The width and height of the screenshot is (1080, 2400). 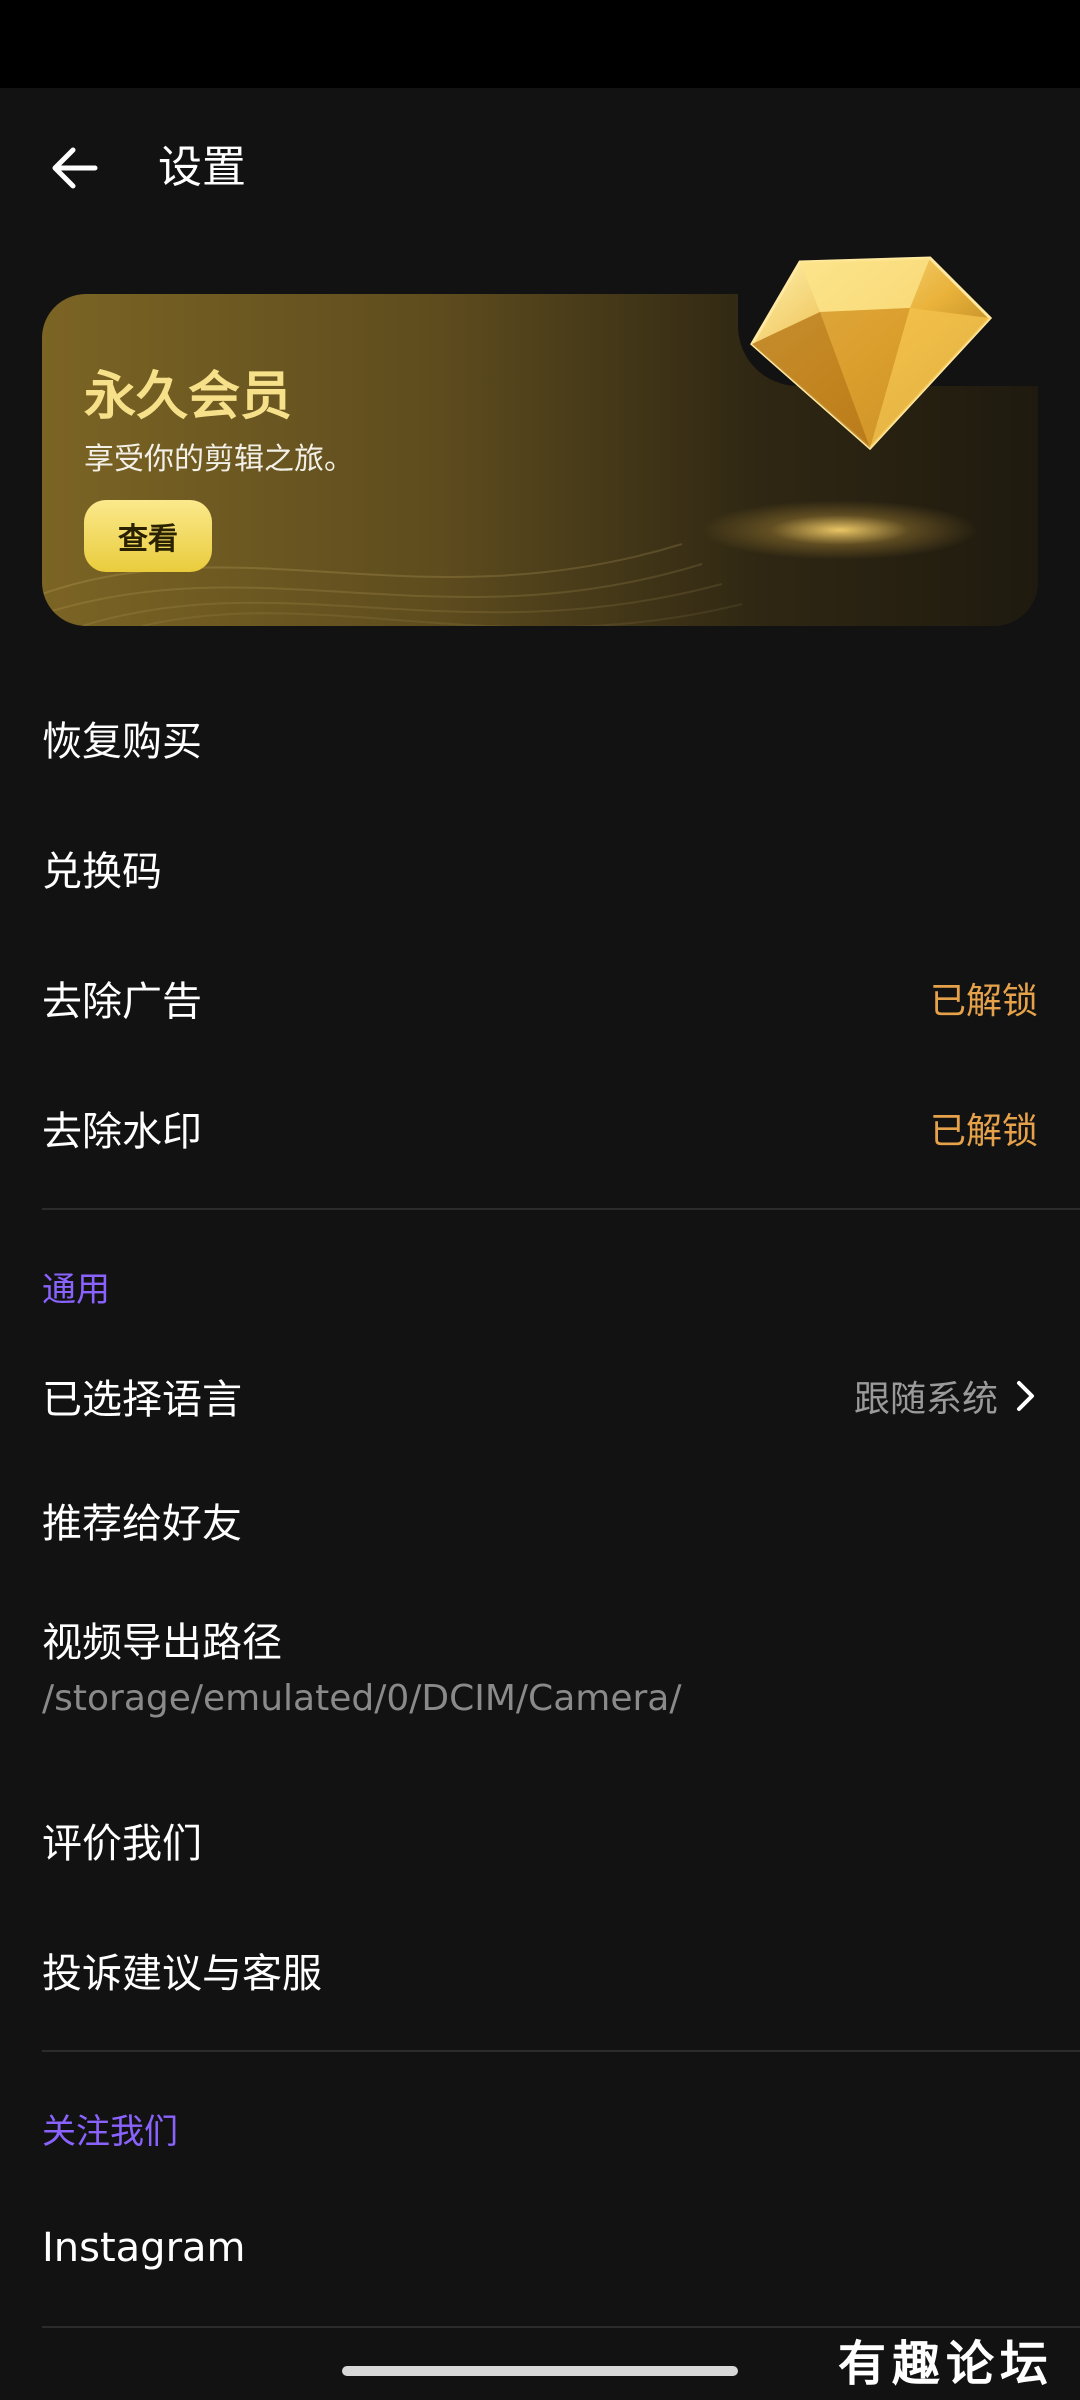 What do you see at coordinates (540, 998) in the screenshot?
I see `remove-ads-row: 去除广告 已解锁` at bounding box center [540, 998].